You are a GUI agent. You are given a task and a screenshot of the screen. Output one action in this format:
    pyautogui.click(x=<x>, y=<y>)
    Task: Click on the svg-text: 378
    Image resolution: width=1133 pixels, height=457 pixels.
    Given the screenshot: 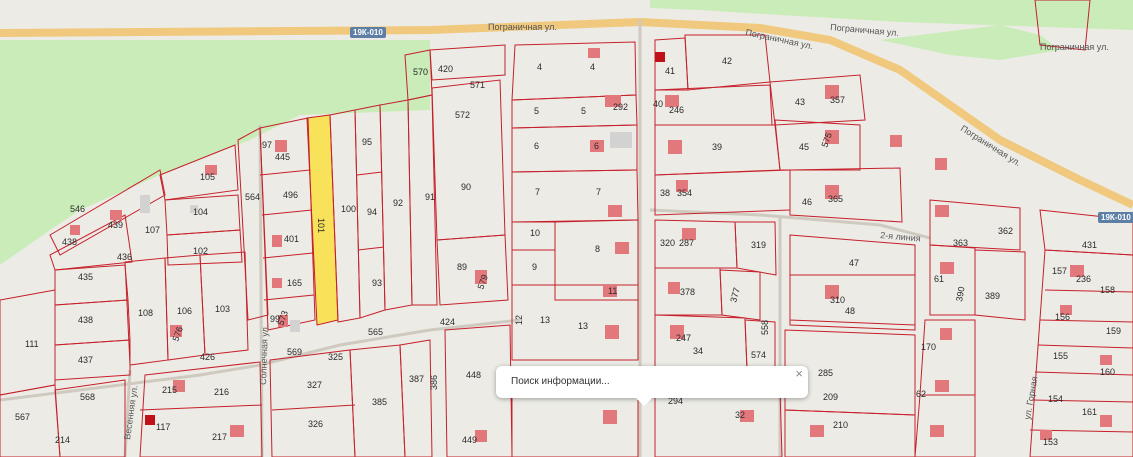 What is the action you would take?
    pyautogui.click(x=687, y=292)
    